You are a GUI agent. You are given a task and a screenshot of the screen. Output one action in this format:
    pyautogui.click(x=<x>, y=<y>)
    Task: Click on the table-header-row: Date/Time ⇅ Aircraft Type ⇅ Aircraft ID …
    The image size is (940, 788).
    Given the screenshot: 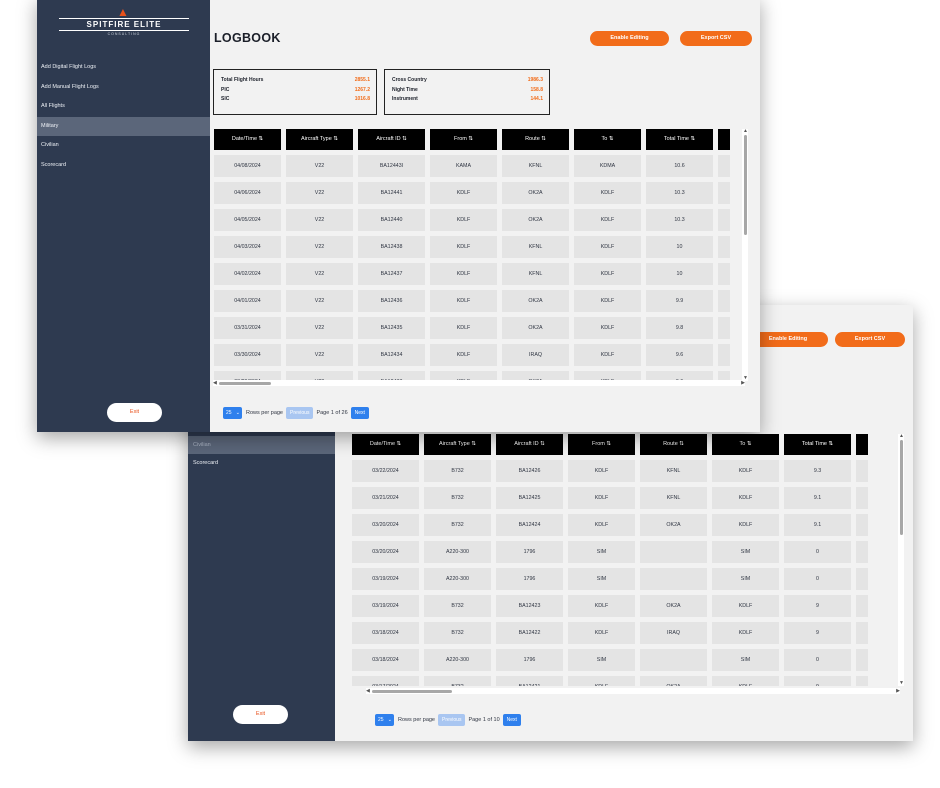 What is the action you would take?
    pyautogui.click(x=623, y=444)
    